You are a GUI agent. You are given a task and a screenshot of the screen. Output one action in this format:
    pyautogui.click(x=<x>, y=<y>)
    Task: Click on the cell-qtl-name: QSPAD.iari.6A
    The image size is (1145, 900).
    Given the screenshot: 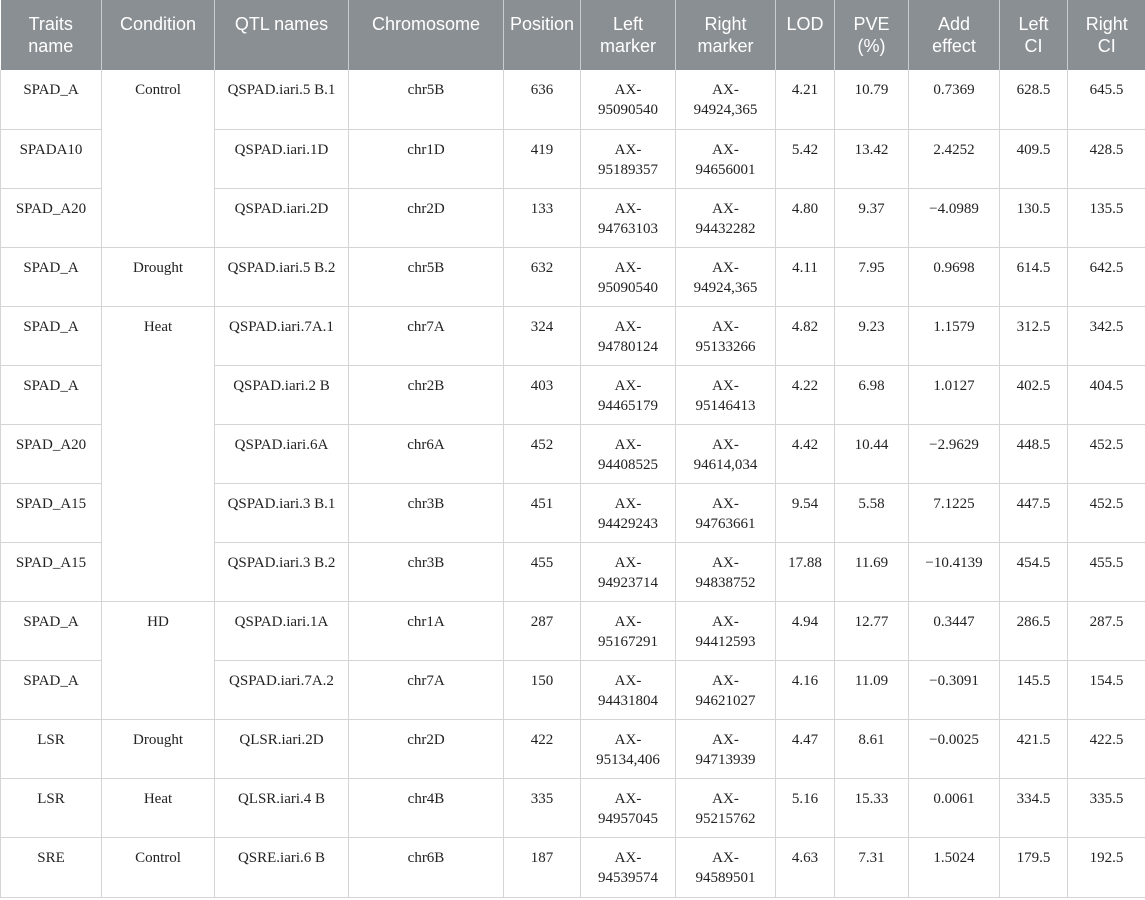 What is the action you would take?
    pyautogui.click(x=281, y=454)
    